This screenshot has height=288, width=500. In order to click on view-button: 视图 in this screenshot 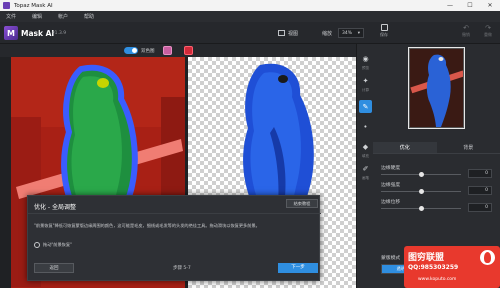, I will do `click(293, 33)`.